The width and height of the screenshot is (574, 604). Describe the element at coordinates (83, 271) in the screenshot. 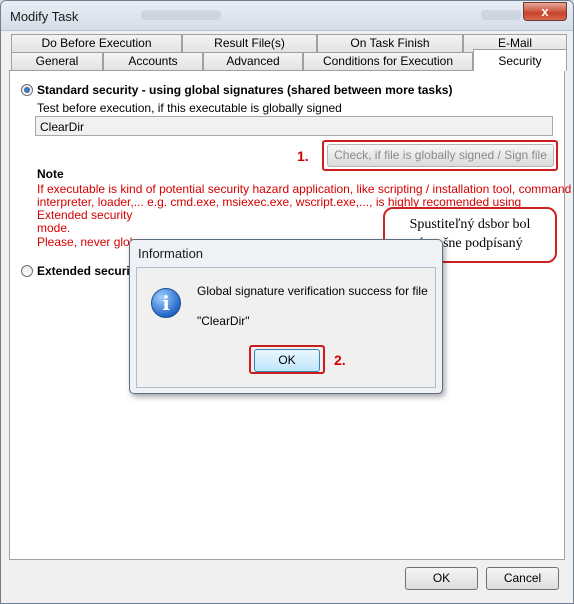

I see `extended-security-label: Extended securi` at that location.